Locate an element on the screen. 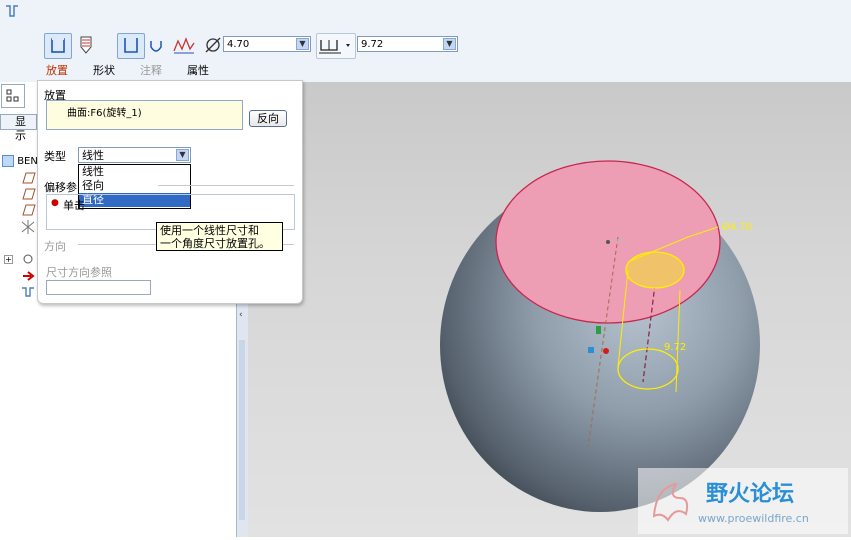 The height and width of the screenshot is (540, 851). expand-icon: + is located at coordinates (8, 259).